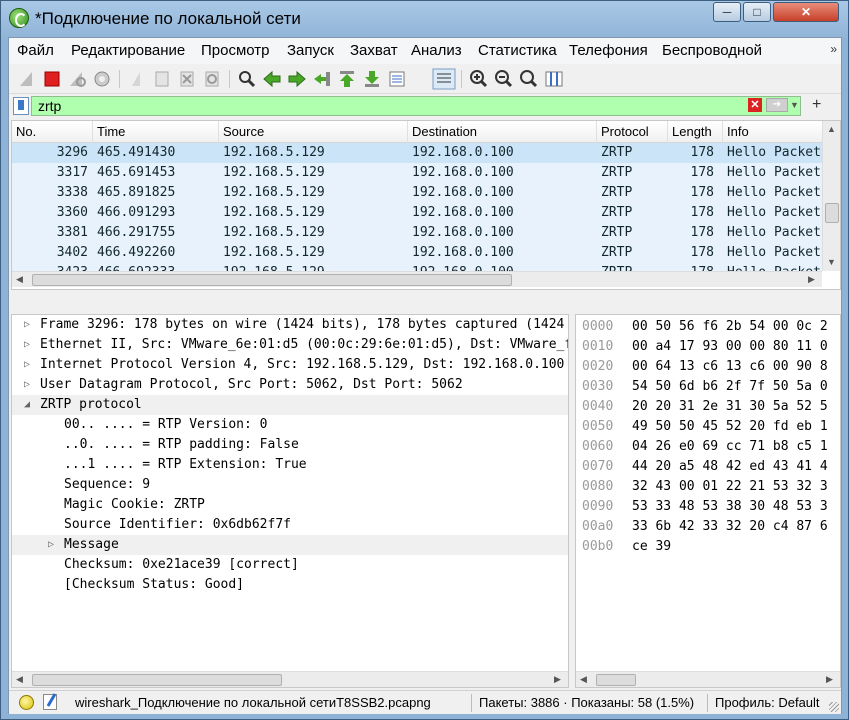 This screenshot has height=720, width=849. I want to click on details-hscroll-thumb, so click(157, 680).